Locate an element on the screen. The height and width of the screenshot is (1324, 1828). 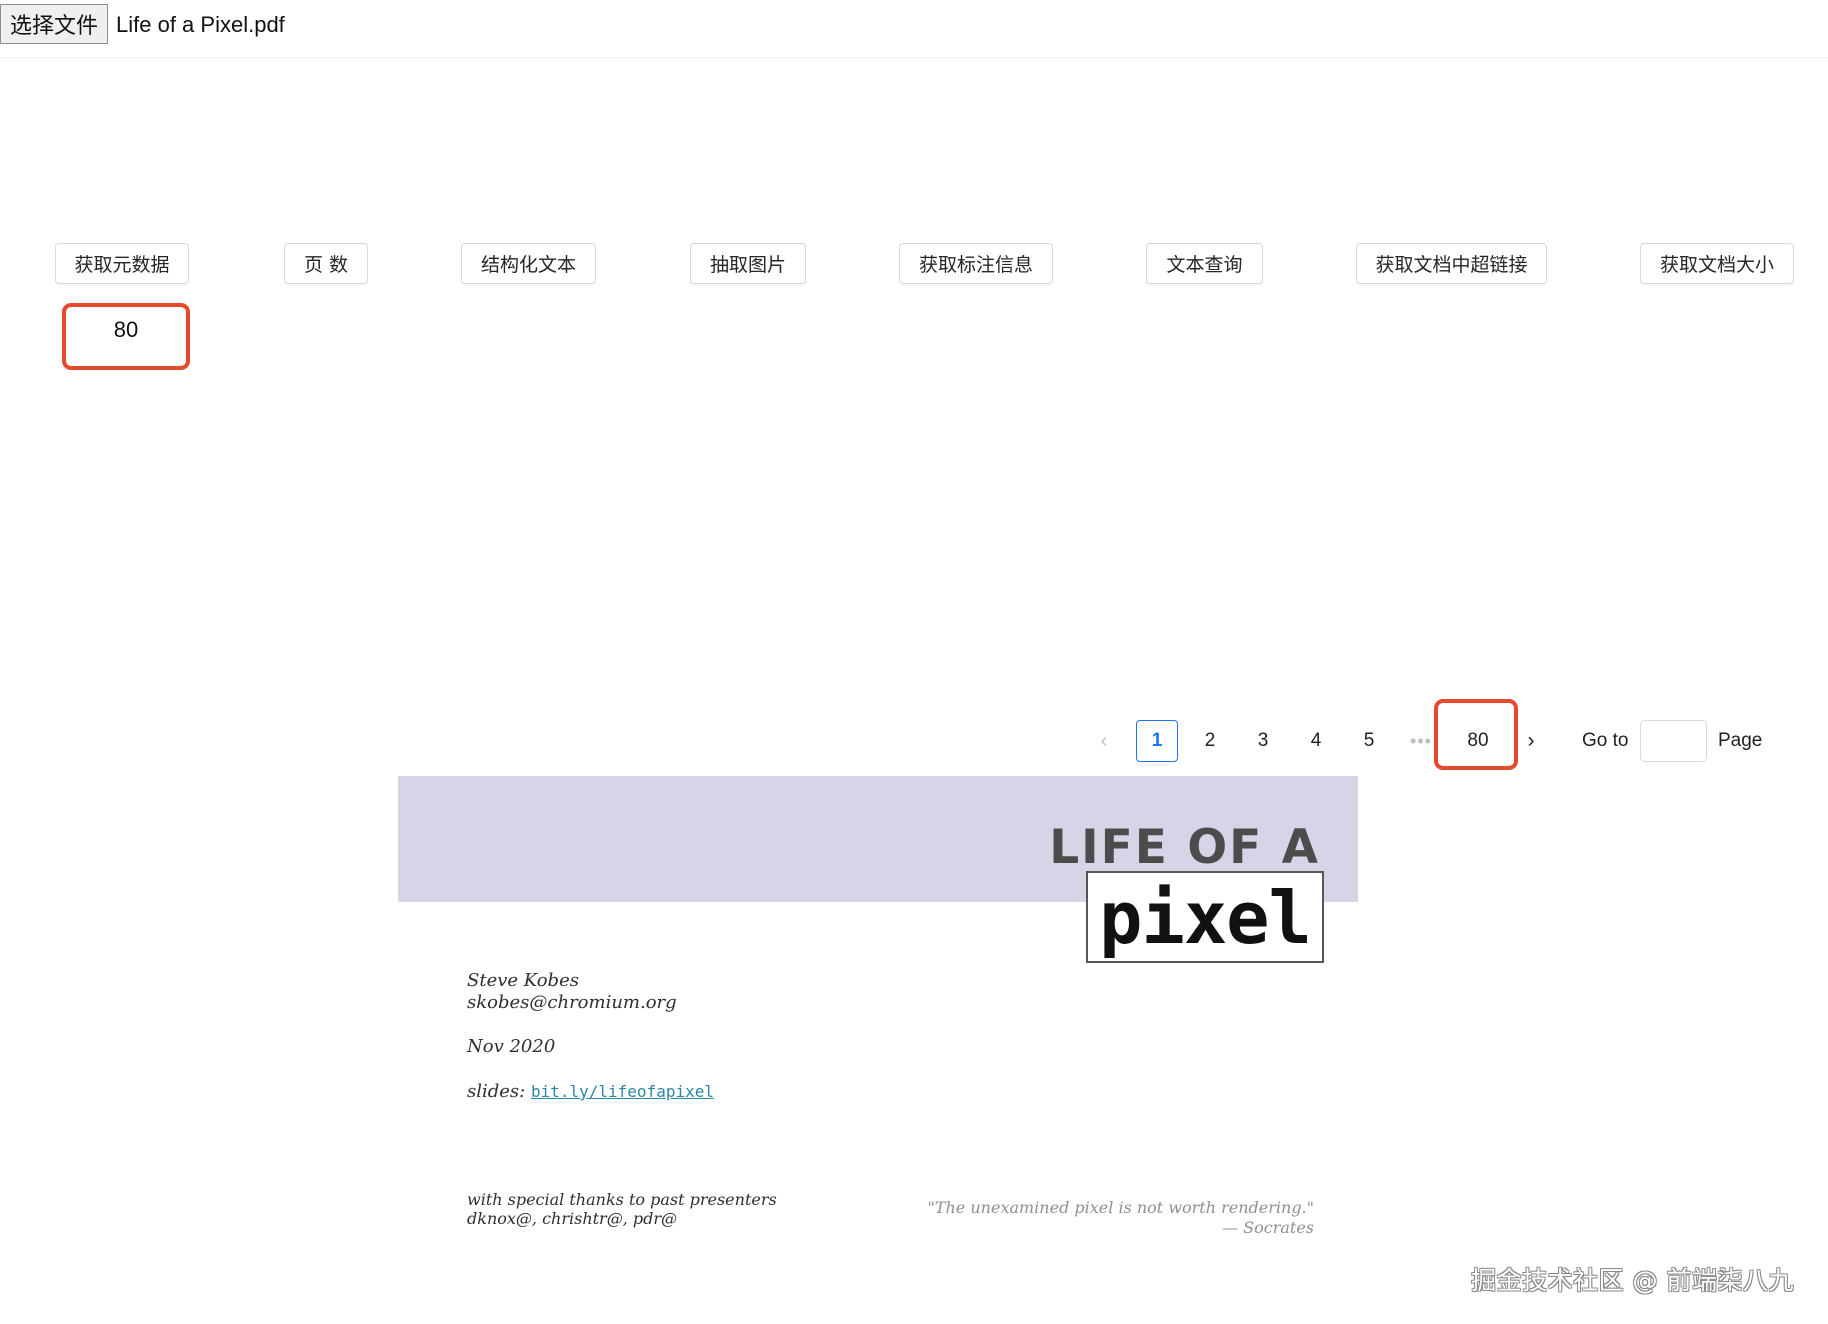
slides-link: bit.ly/lifeofapixel is located at coordinates (622, 1091).